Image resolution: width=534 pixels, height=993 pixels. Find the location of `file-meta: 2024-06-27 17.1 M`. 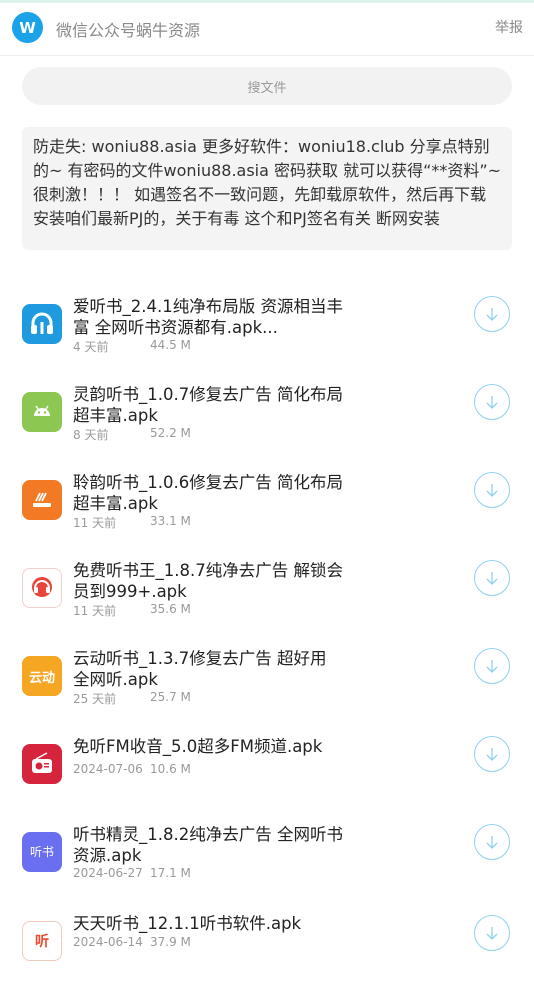

file-meta: 2024-06-27 17.1 M is located at coordinates (132, 873).